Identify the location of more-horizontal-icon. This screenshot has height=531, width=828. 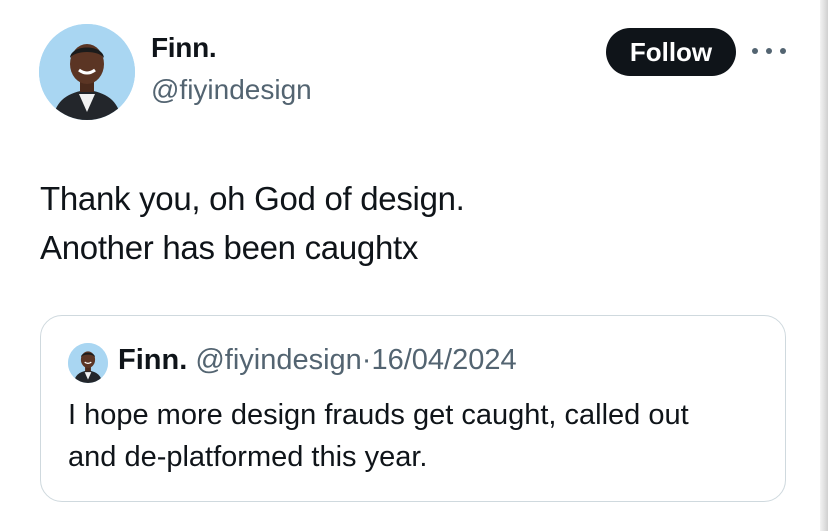
(769, 51).